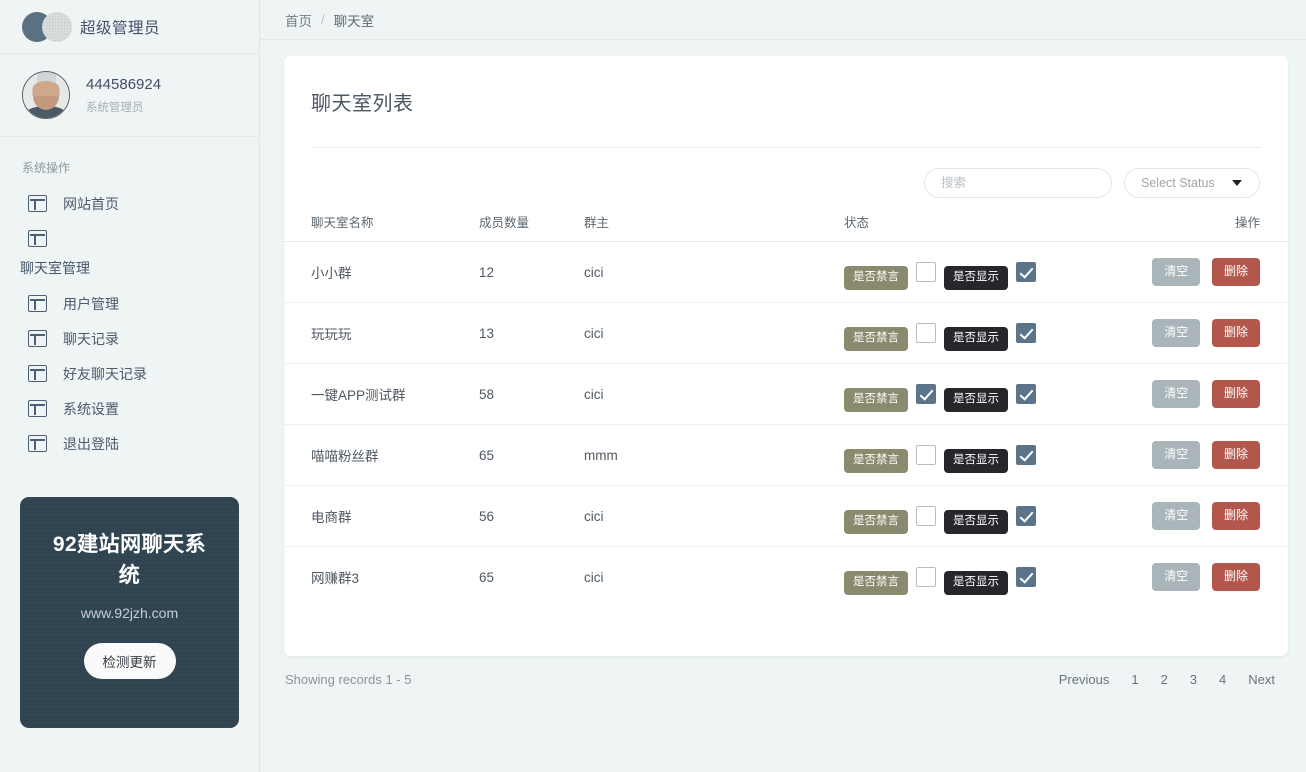 The width and height of the screenshot is (1306, 772). I want to click on table-head: 聊天室名称 成员数量 群主 状态 操作, so click(786, 220).